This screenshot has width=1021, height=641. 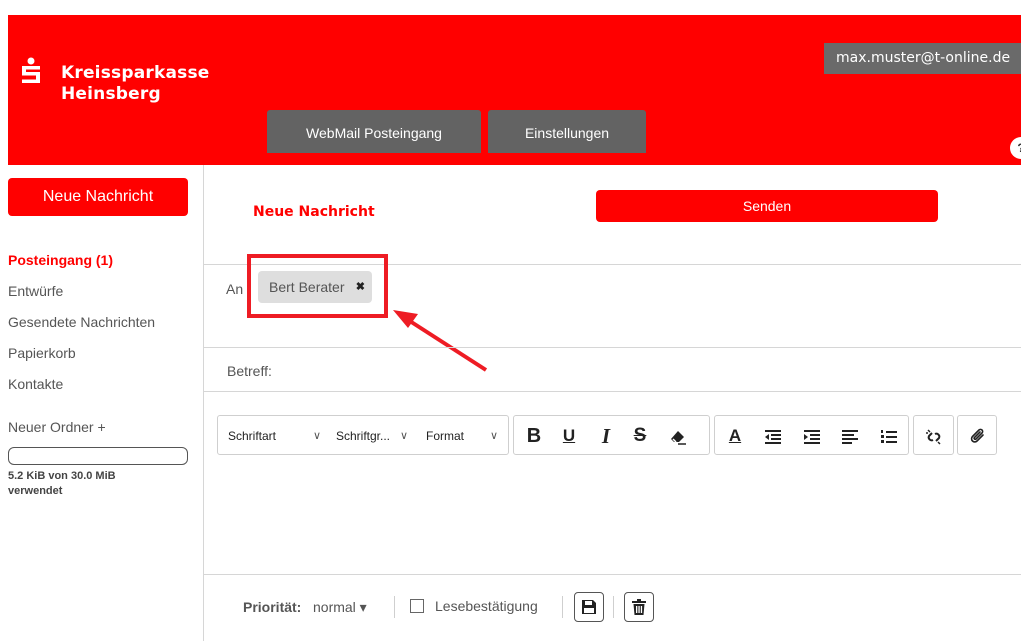 I want to click on underline-icon: U, so click(x=569, y=435).